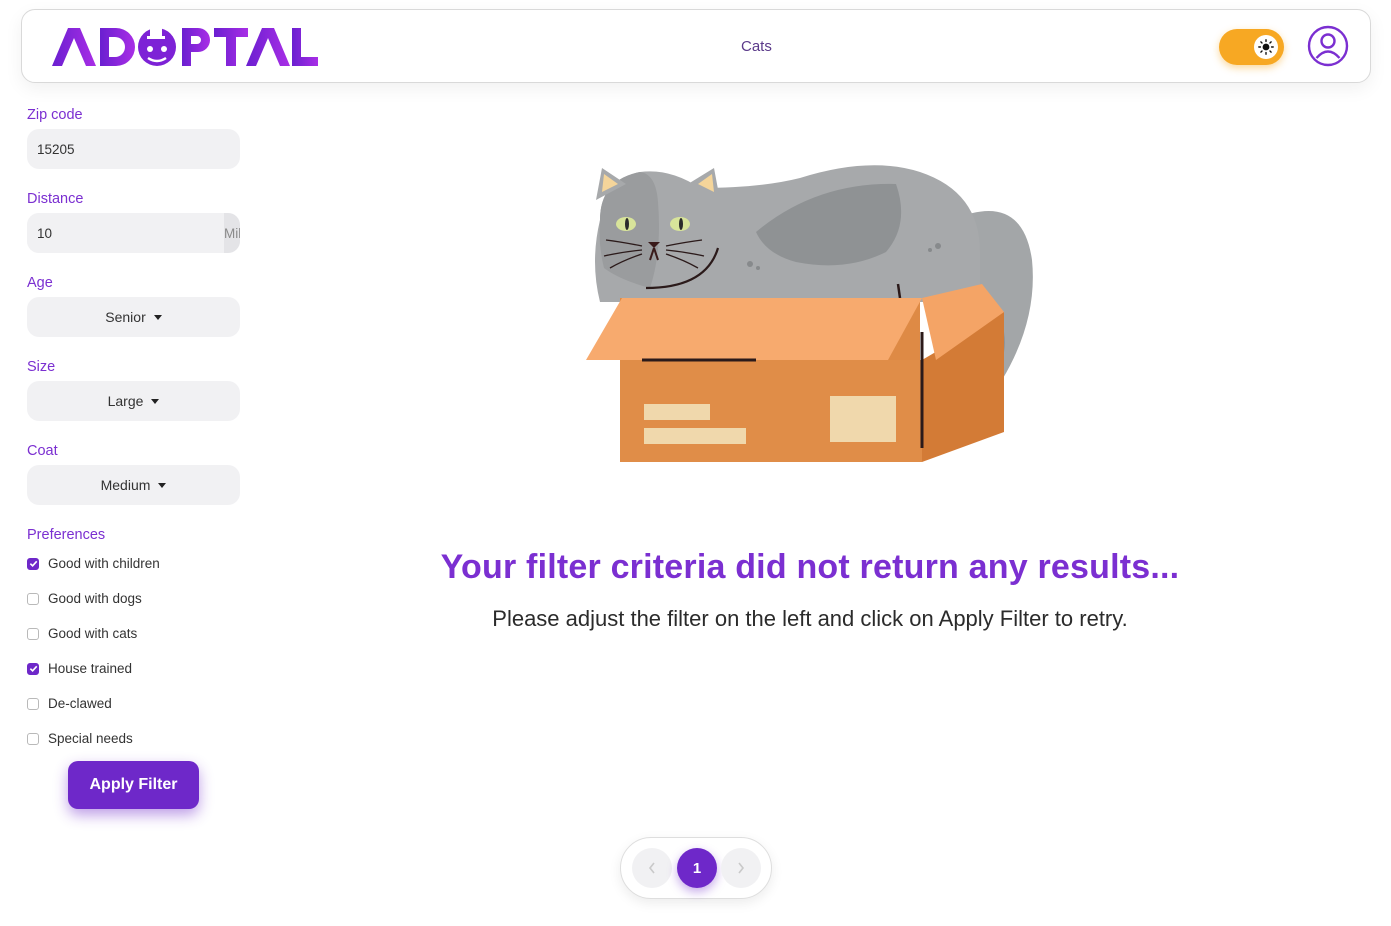 The width and height of the screenshot is (1391, 926). I want to click on age-select: Senior, so click(133, 317).